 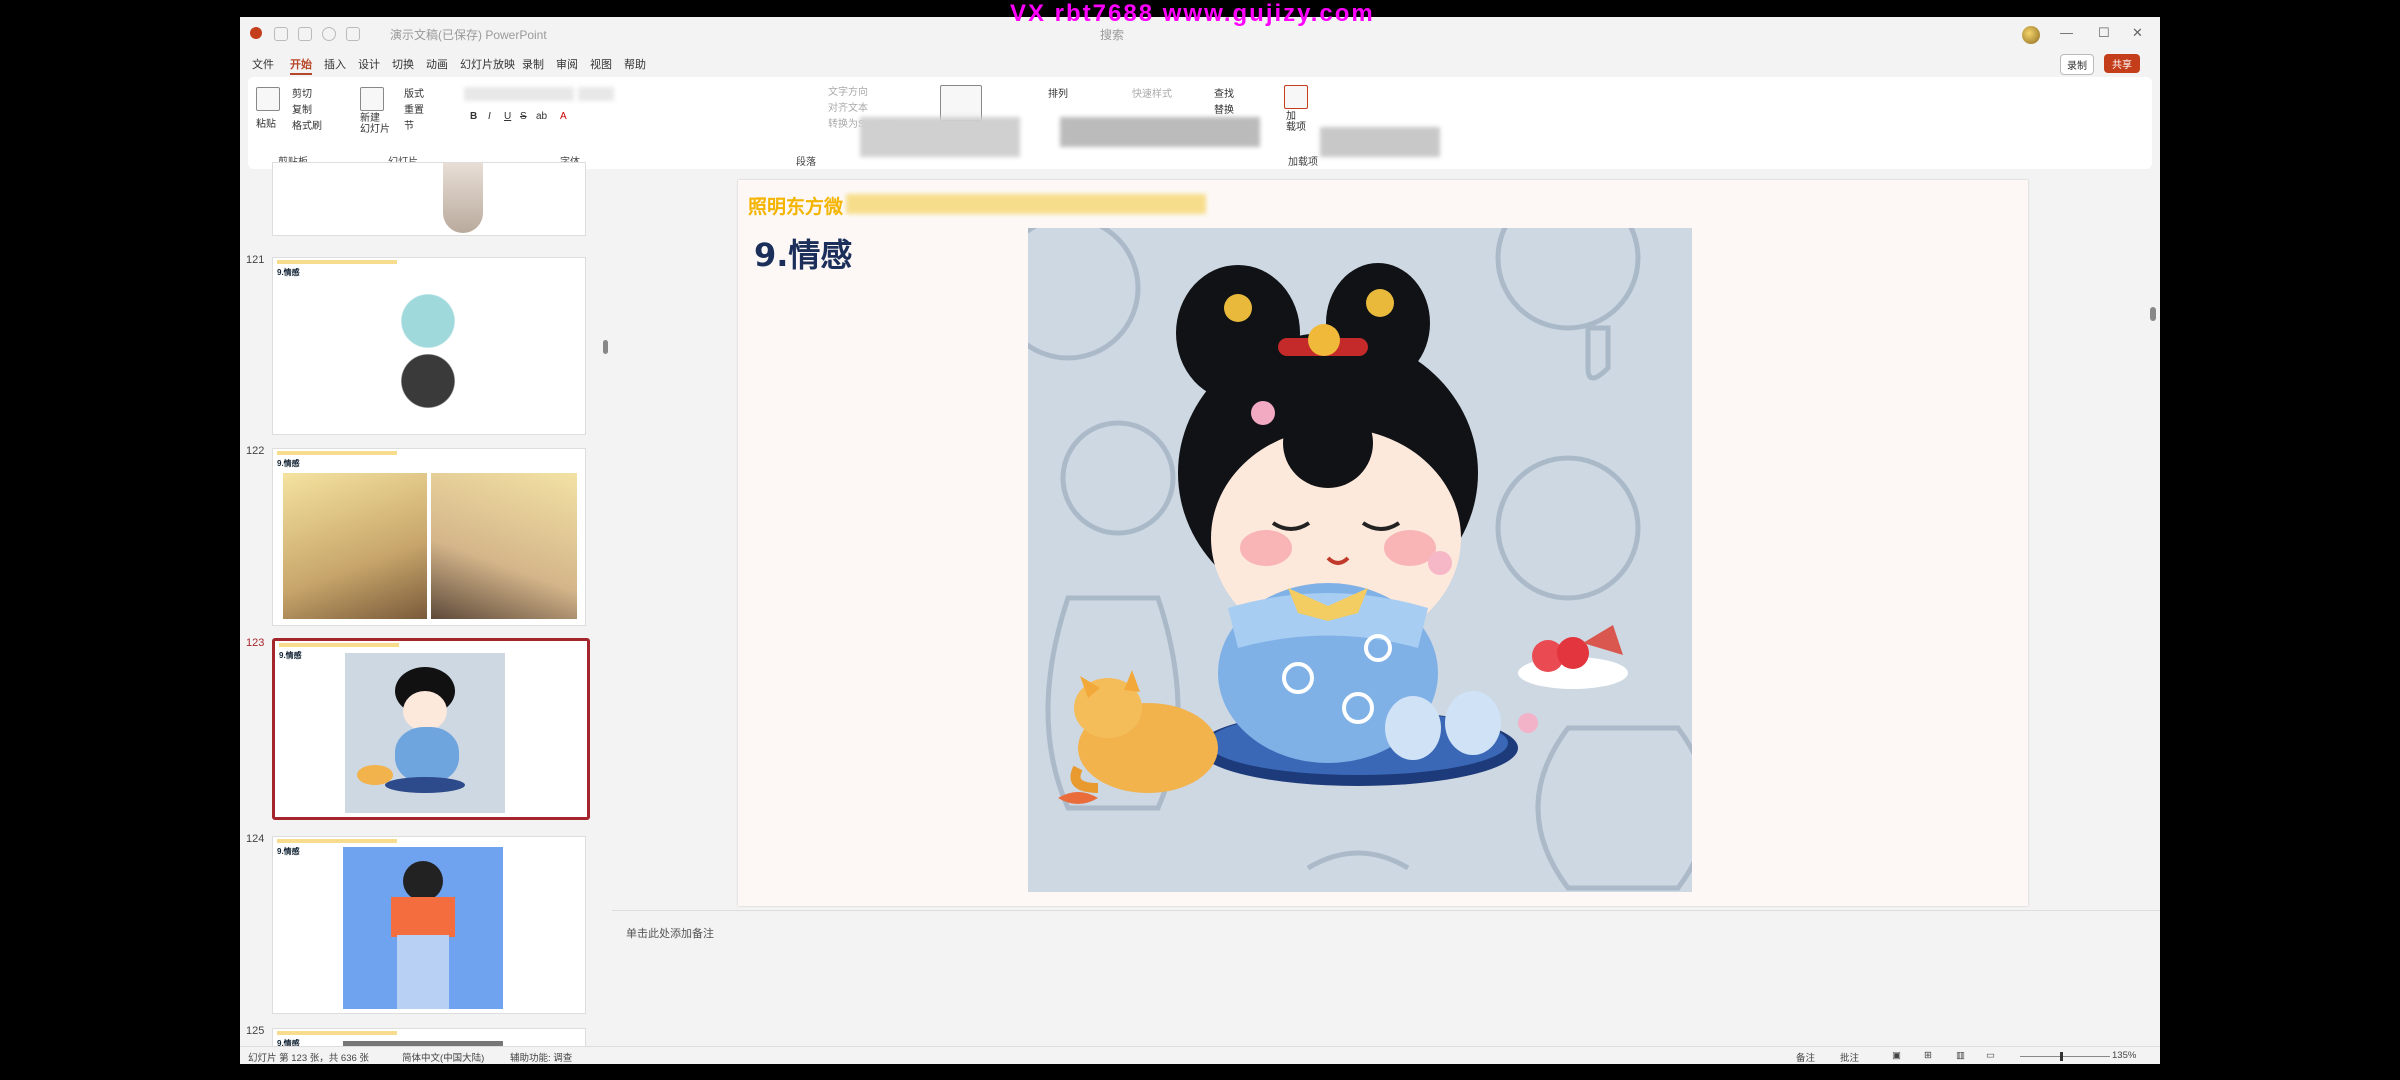 I want to click on tab-help: 帮助, so click(x=635, y=64).